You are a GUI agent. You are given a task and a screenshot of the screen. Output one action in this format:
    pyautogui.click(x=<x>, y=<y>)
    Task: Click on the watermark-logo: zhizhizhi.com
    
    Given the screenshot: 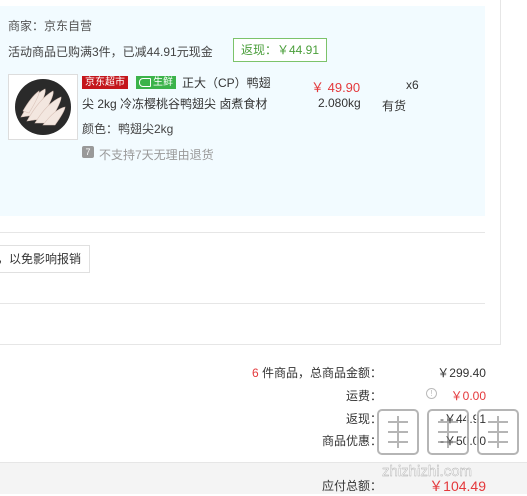 What is the action you would take?
    pyautogui.click(x=448, y=444)
    